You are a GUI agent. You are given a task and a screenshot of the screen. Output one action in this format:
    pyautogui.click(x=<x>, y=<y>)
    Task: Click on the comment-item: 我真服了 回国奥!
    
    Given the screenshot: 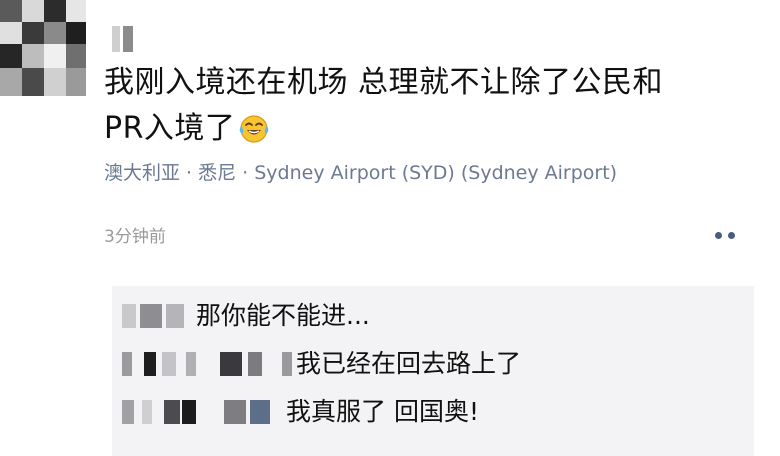 What is the action you would take?
    pyautogui.click(x=433, y=412)
    